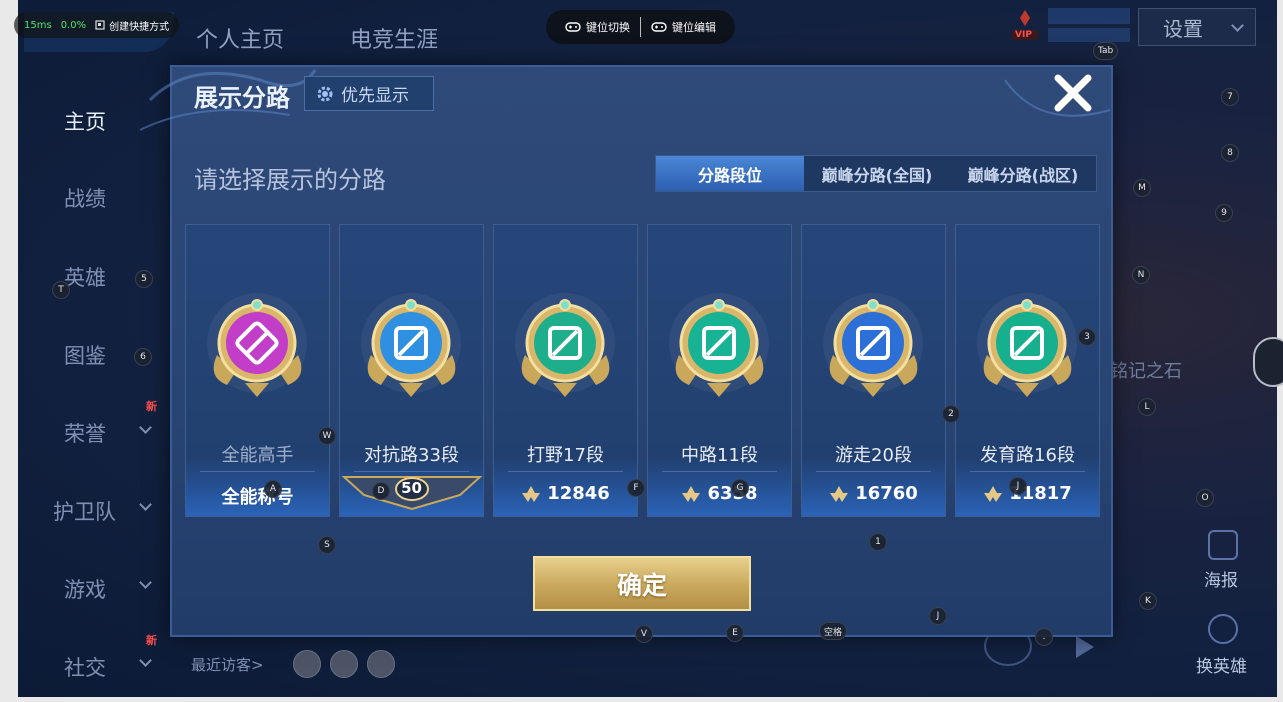 The image size is (1283, 702). Describe the element at coordinates (1141, 275) in the screenshot. I see `key-hint: N` at that location.